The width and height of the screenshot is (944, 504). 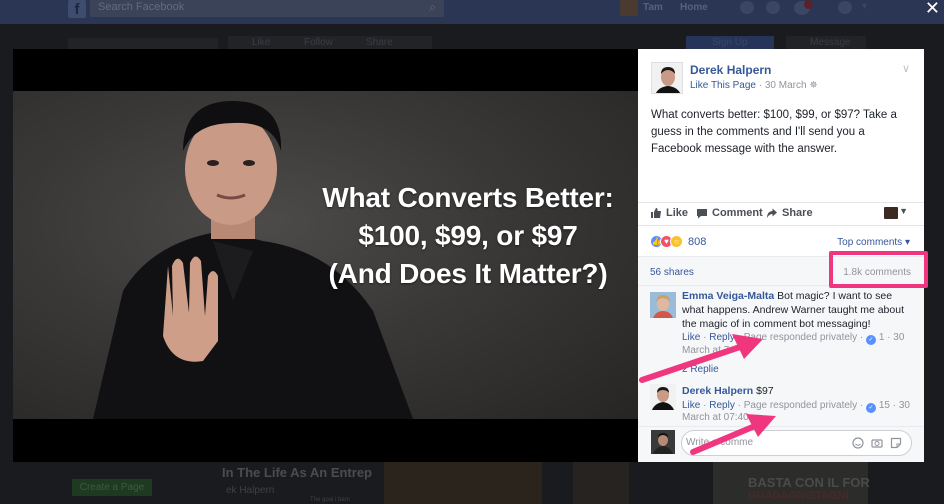 What do you see at coordinates (728, 296) in the screenshot?
I see `commenter-name: Emma Veiga-Malta` at bounding box center [728, 296].